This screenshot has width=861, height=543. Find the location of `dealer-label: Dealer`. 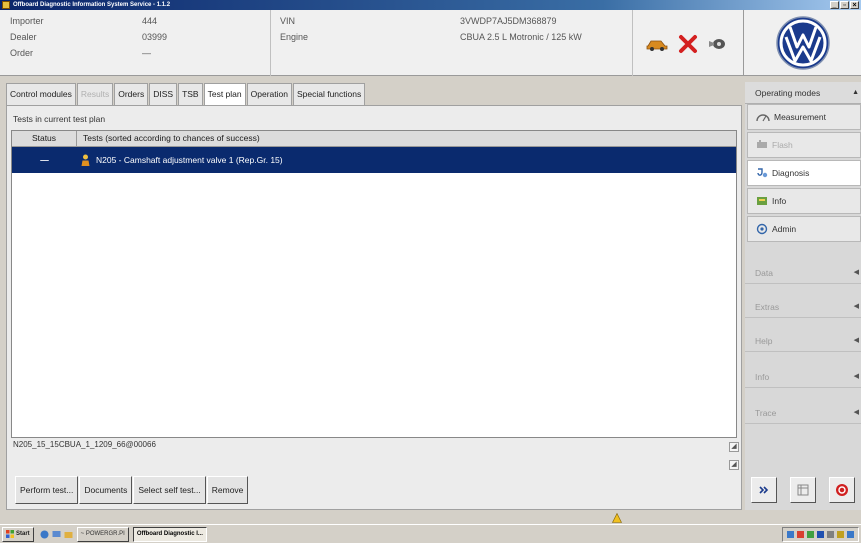

dealer-label: Dealer is located at coordinates (23, 37).